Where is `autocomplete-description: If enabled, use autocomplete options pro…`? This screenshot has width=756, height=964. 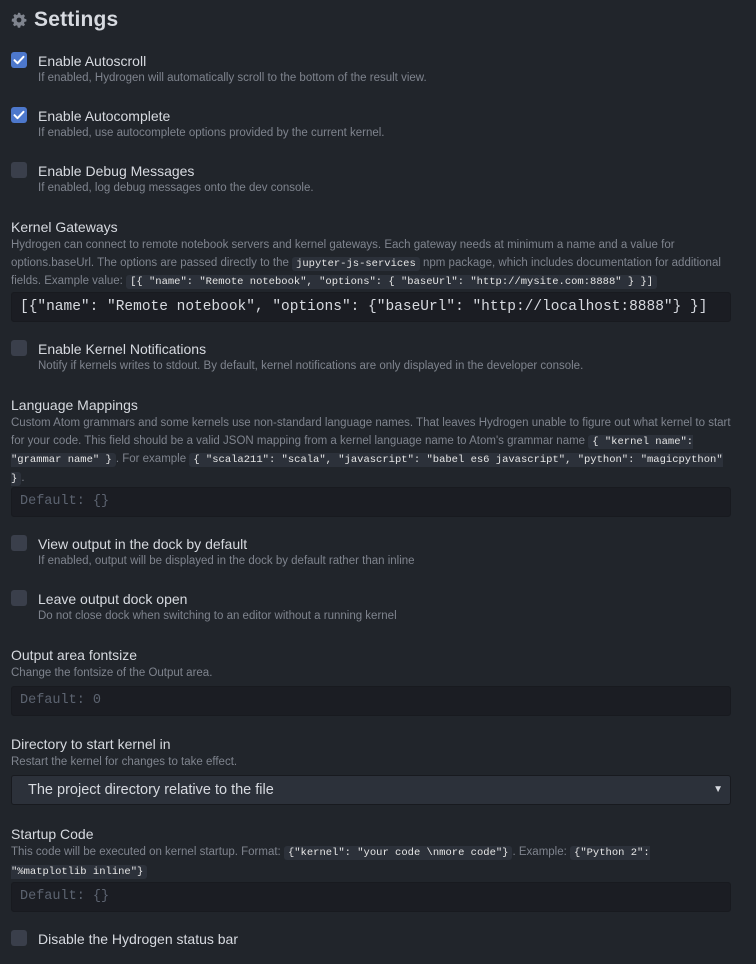 autocomplete-description: If enabled, use autocomplete options pro… is located at coordinates (211, 133).